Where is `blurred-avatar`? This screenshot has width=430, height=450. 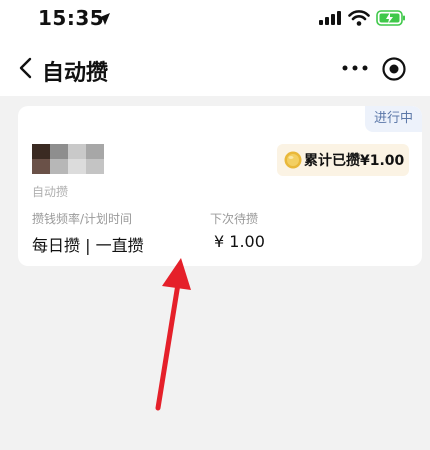 blurred-avatar is located at coordinates (75, 159).